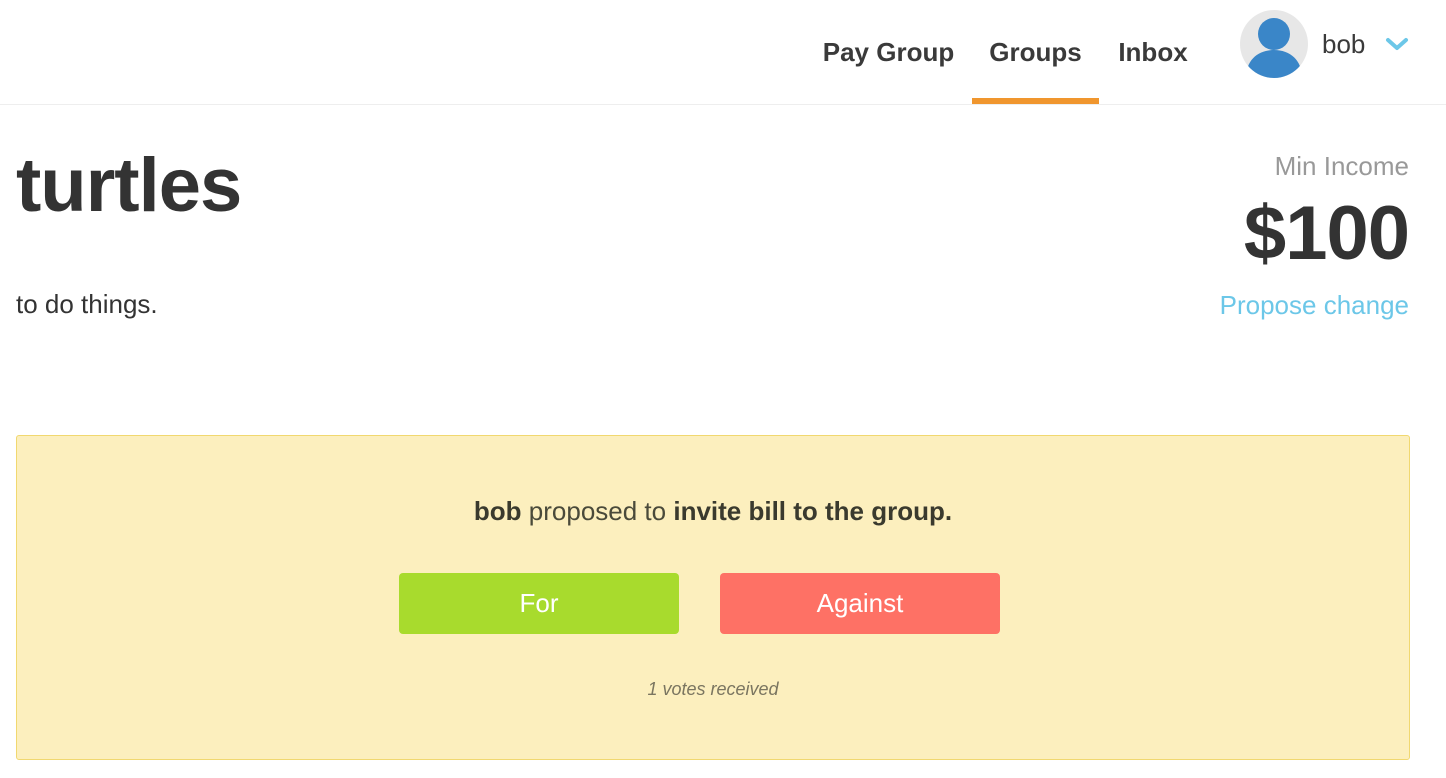 The height and width of the screenshot is (778, 1446). I want to click on group-title: turtles, so click(129, 185).